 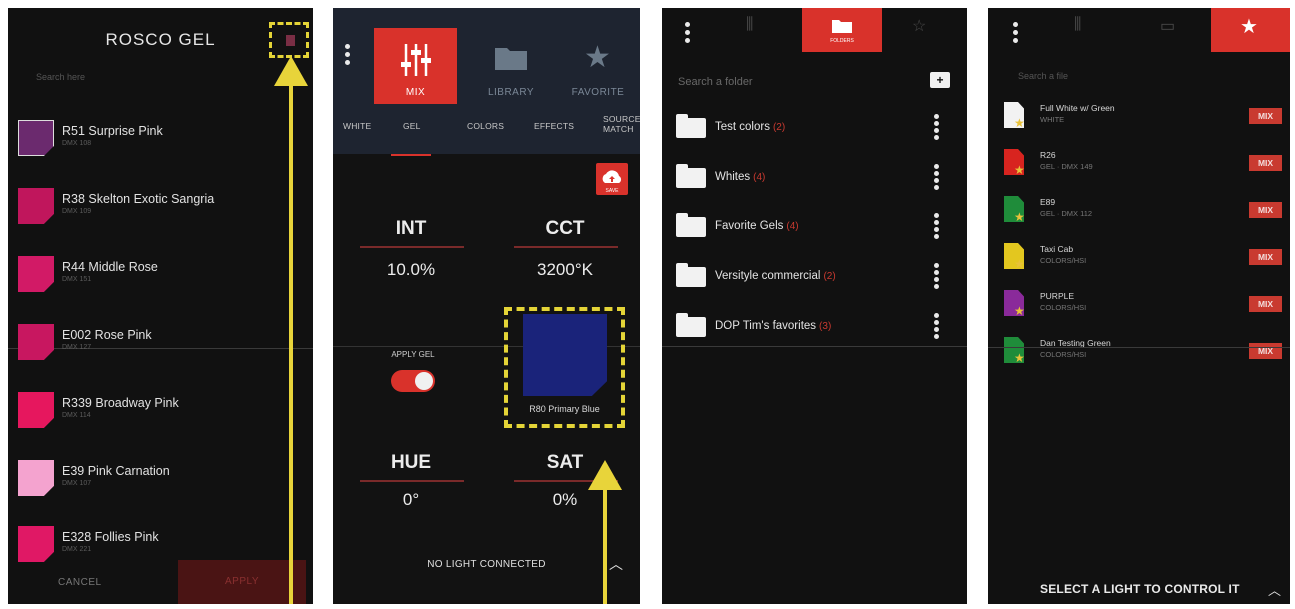 What do you see at coordinates (598, 92) in the screenshot?
I see `tab-label: FAVORITE` at bounding box center [598, 92].